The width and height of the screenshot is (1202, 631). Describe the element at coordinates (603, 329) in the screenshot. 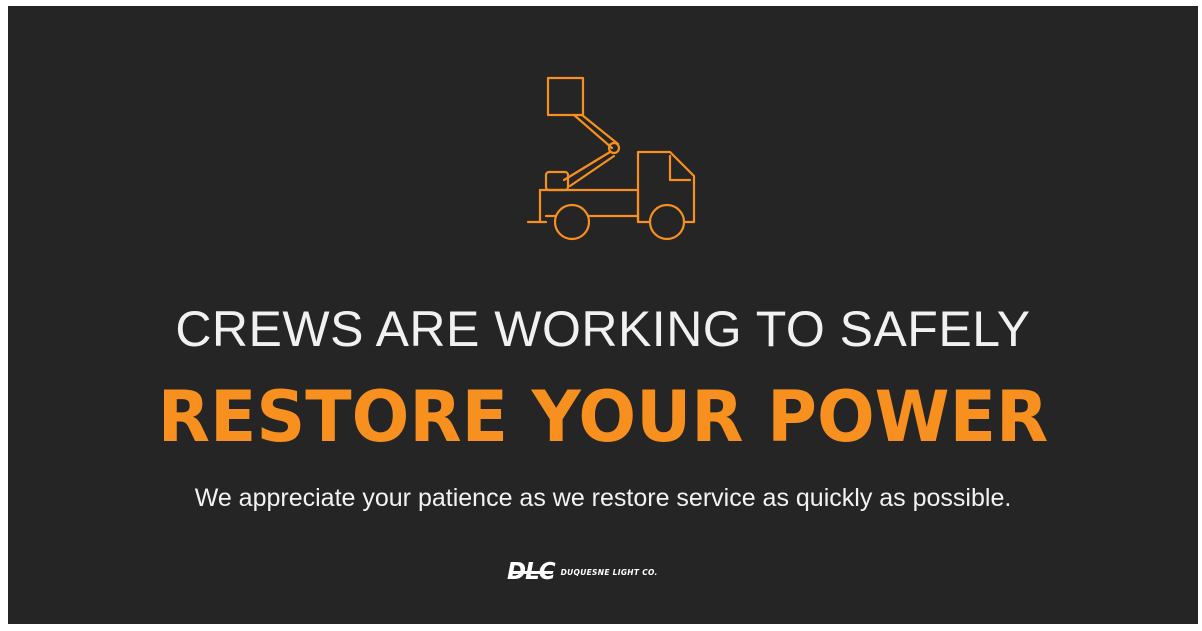

I see `headline-line-1: CREWS ARE WORKING TO SAFELY` at that location.